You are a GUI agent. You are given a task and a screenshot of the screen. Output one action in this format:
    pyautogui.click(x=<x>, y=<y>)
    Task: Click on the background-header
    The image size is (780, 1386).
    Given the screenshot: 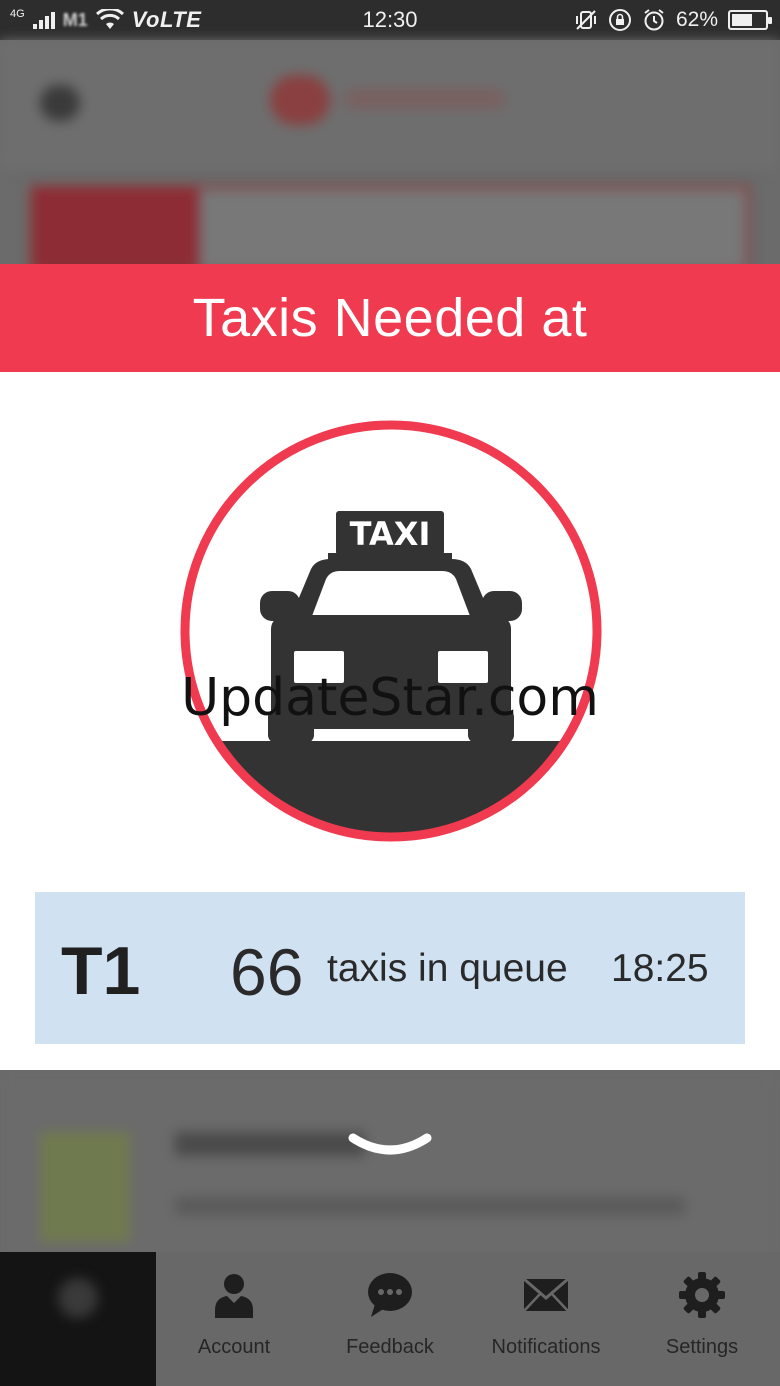 What is the action you would take?
    pyautogui.click(x=390, y=105)
    